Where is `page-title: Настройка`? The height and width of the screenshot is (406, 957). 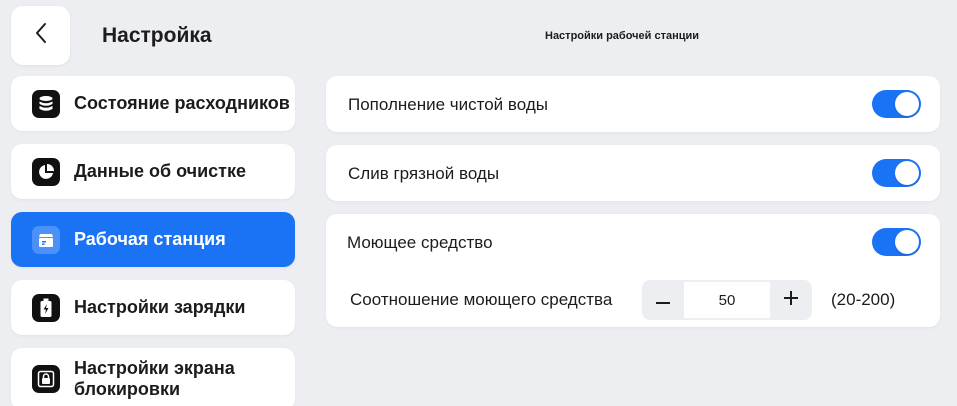
page-title: Настройка is located at coordinates (157, 35).